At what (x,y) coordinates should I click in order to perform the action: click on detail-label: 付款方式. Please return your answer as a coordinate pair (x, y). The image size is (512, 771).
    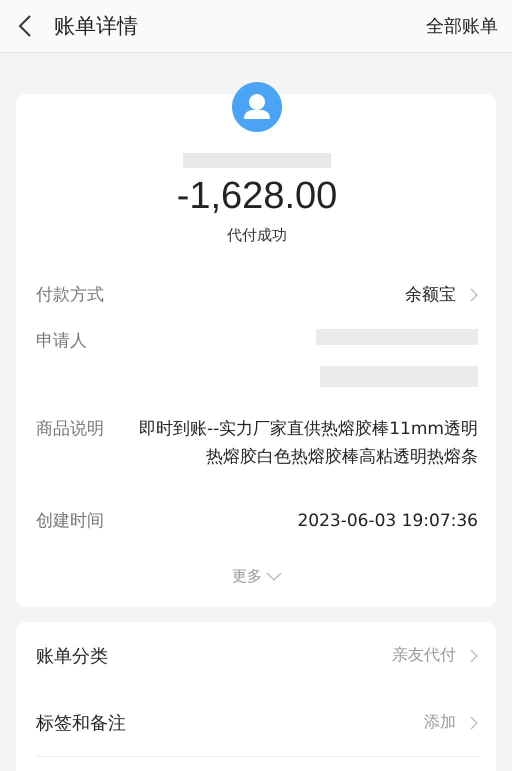
    Looking at the image, I should click on (70, 295).